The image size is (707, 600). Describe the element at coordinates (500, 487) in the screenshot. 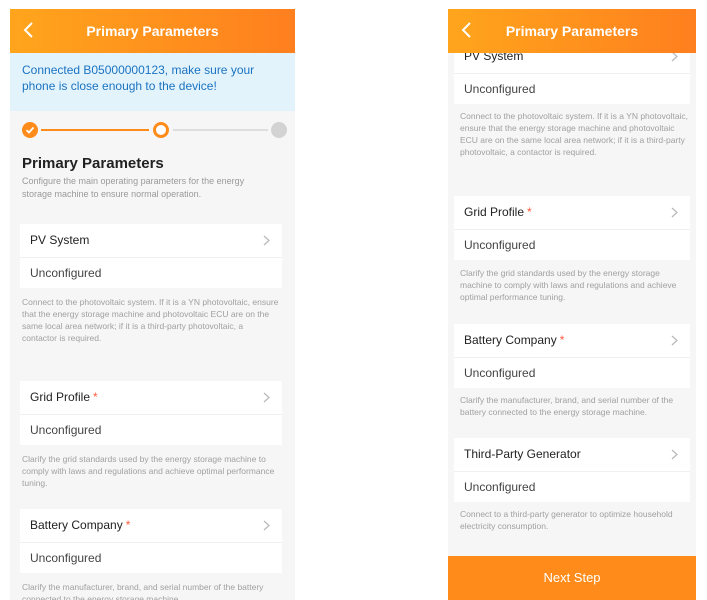

I see `third-party-generator-value: Unconfigured` at that location.